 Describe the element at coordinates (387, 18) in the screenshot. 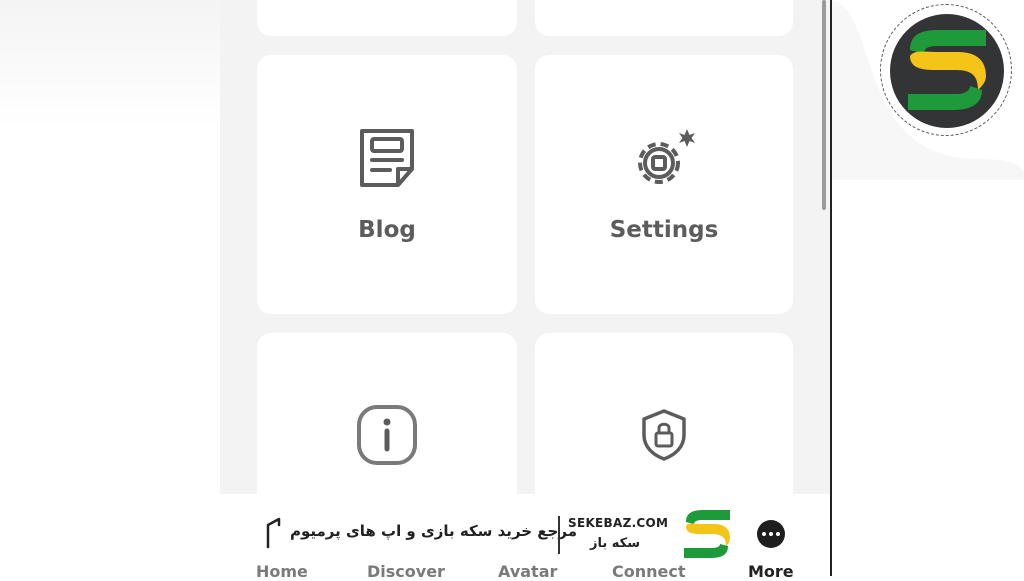

I see `card-top-left-partial` at that location.